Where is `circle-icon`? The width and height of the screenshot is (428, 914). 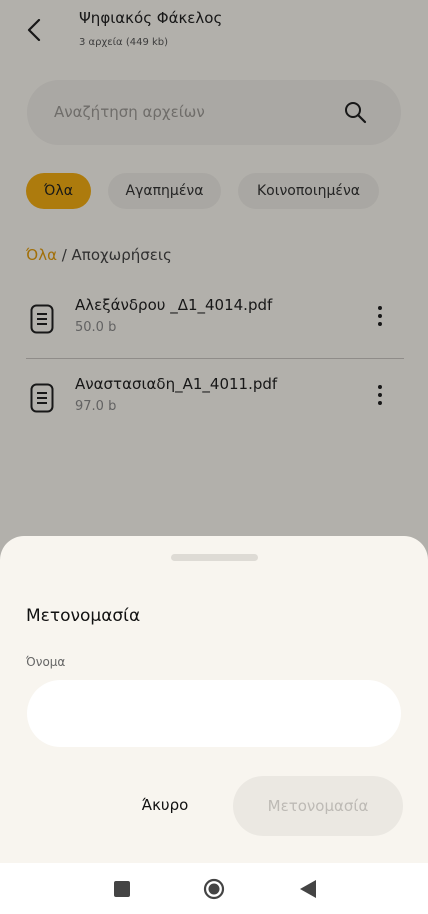 circle-icon is located at coordinates (214, 889).